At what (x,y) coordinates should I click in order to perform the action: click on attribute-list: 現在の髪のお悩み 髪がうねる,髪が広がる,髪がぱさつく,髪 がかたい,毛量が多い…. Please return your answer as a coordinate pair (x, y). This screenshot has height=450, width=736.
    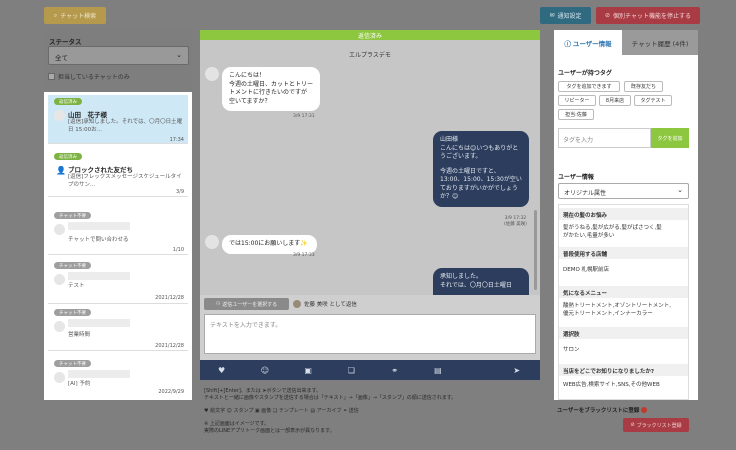
    Looking at the image, I should click on (623, 302).